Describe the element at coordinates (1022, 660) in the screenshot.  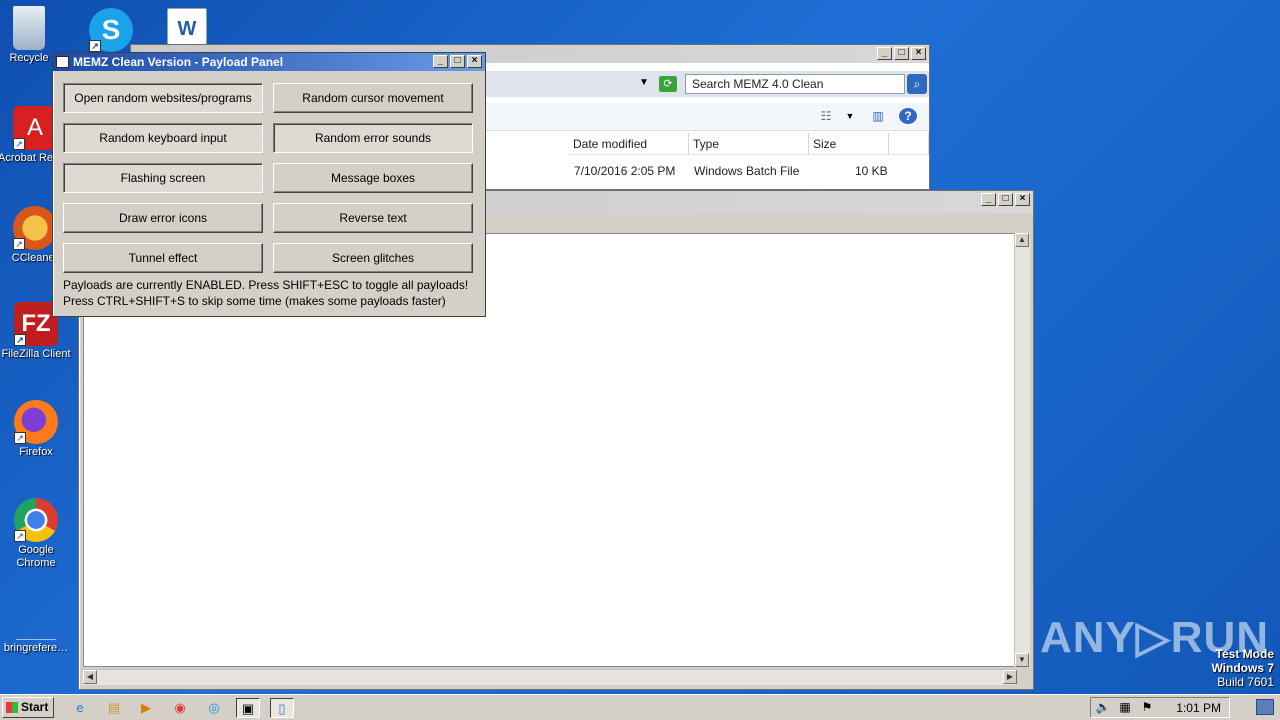
I see `scroll-down-icon: ▼` at that location.